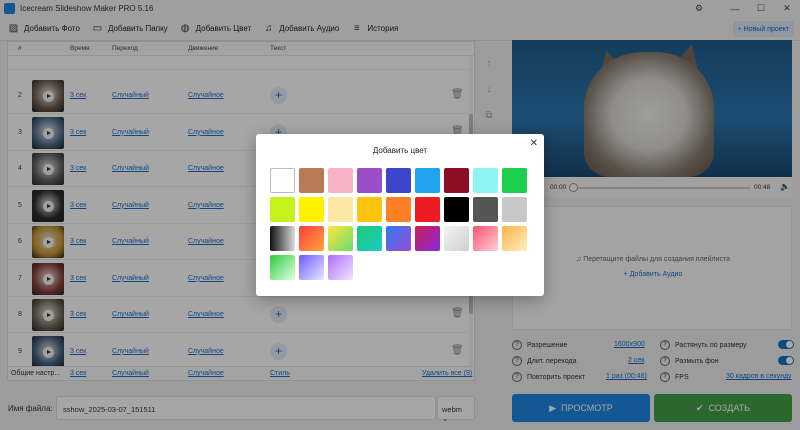 The image size is (800, 430). Describe the element at coordinates (400, 150) in the screenshot. I see `dialog-title: Добавить цвет` at that location.